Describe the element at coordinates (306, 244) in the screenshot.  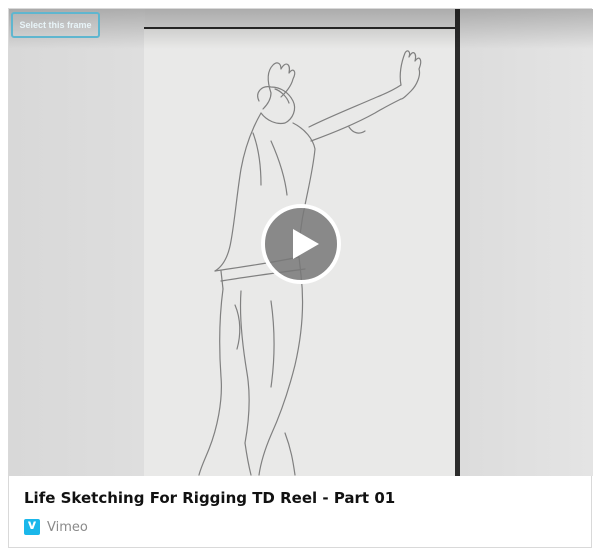
I see `play-icon` at that location.